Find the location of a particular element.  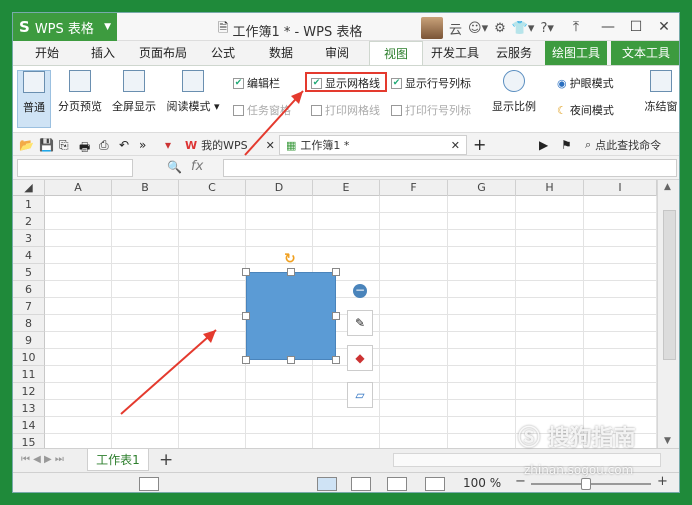

user-label: 云 is located at coordinates (455, 28).